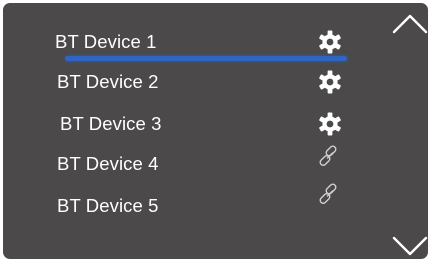 This screenshot has width=431, height=263. Describe the element at coordinates (108, 163) in the screenshot. I see `device-label: BT Device 4` at that location.